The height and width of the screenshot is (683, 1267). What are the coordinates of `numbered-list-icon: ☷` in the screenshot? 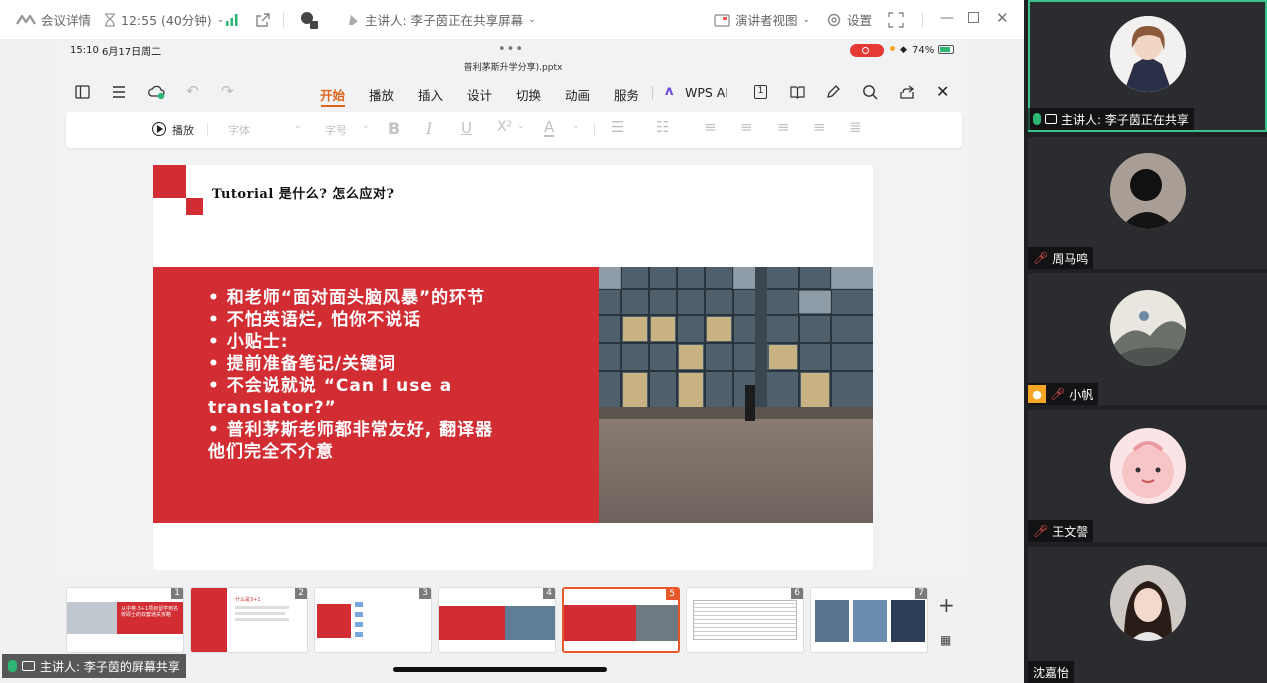 It's located at (662, 127).